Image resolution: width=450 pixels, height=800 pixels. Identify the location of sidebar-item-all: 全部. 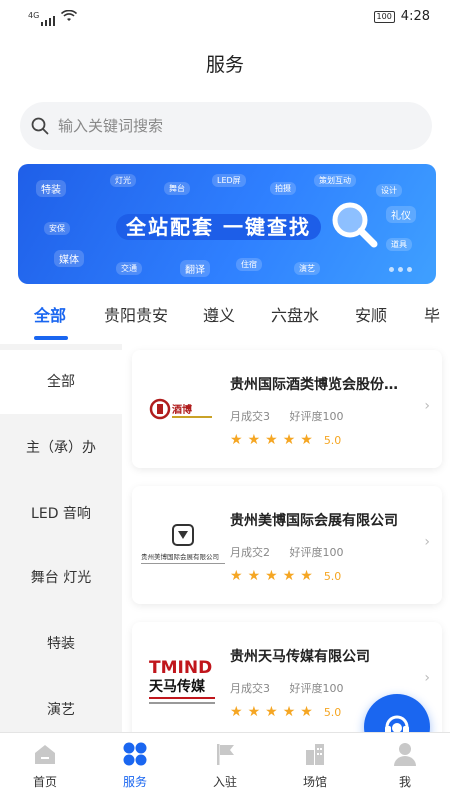
(61, 382).